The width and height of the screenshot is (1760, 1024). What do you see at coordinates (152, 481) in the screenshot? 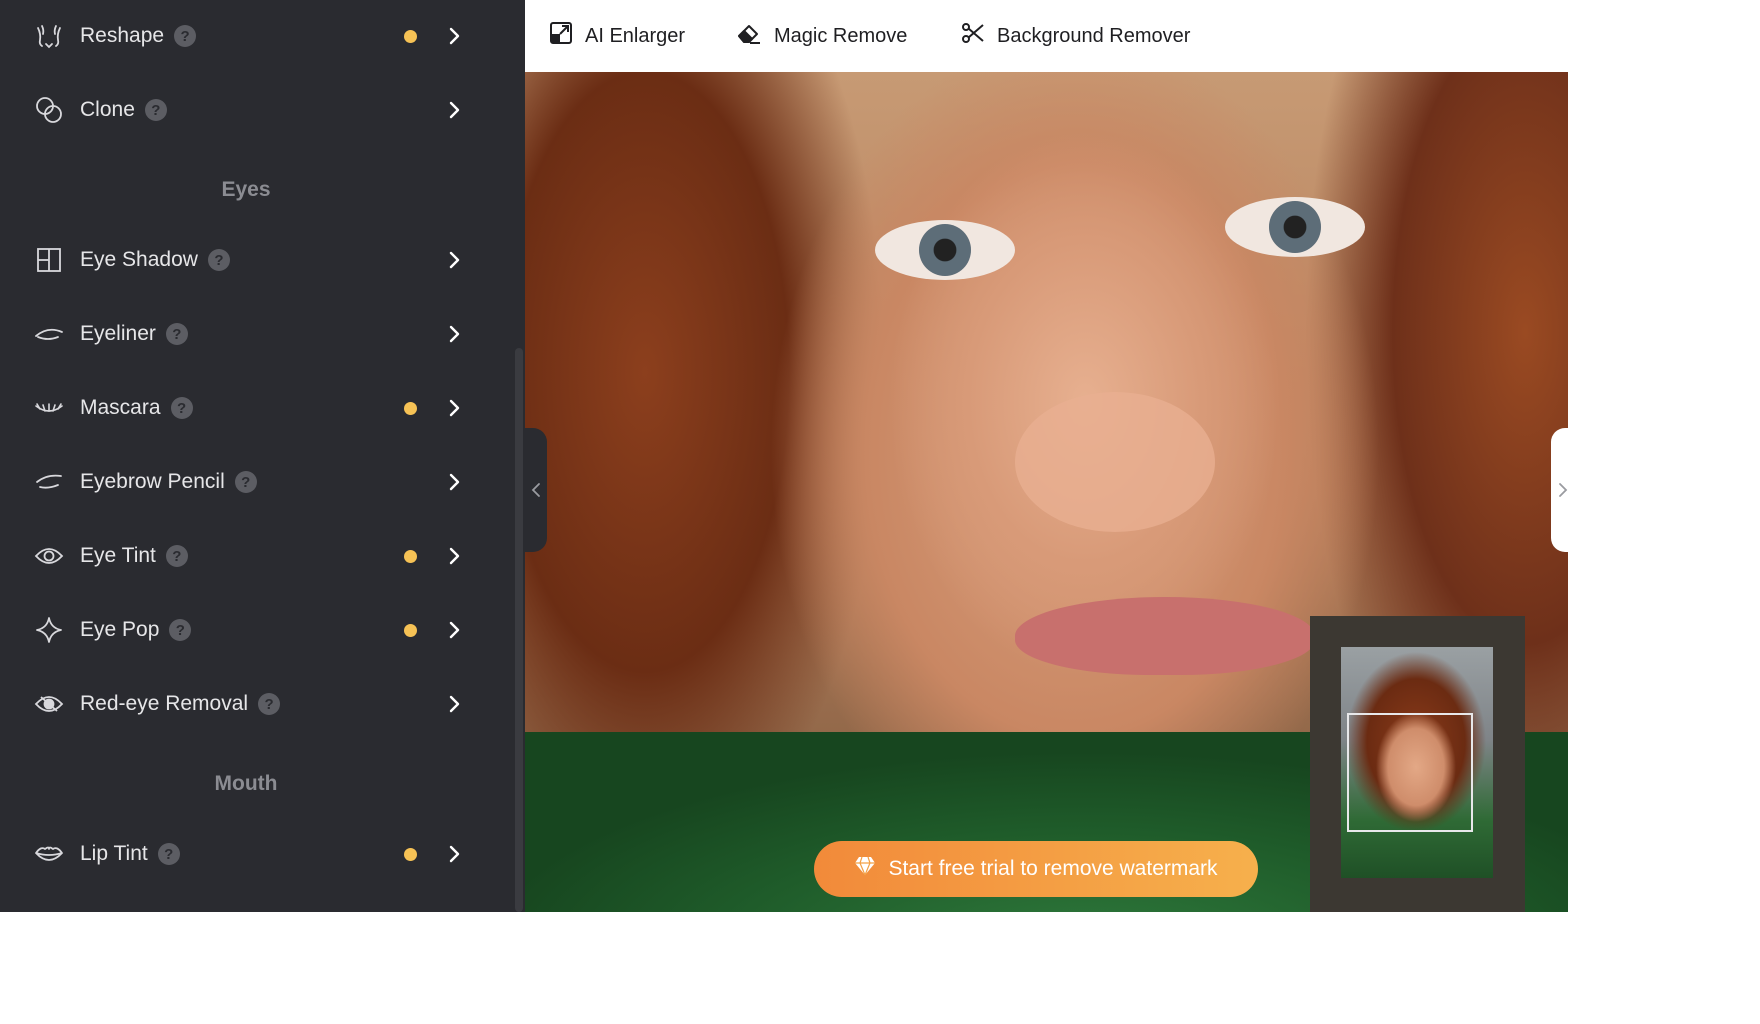
I see `sidebar-item-label: Eyebrow Pencil` at bounding box center [152, 481].